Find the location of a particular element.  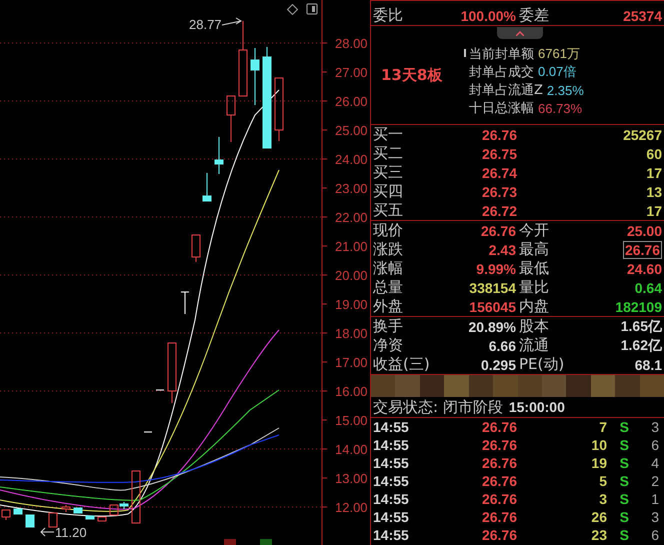

axis-label: 19.00 is located at coordinates (351, 304).